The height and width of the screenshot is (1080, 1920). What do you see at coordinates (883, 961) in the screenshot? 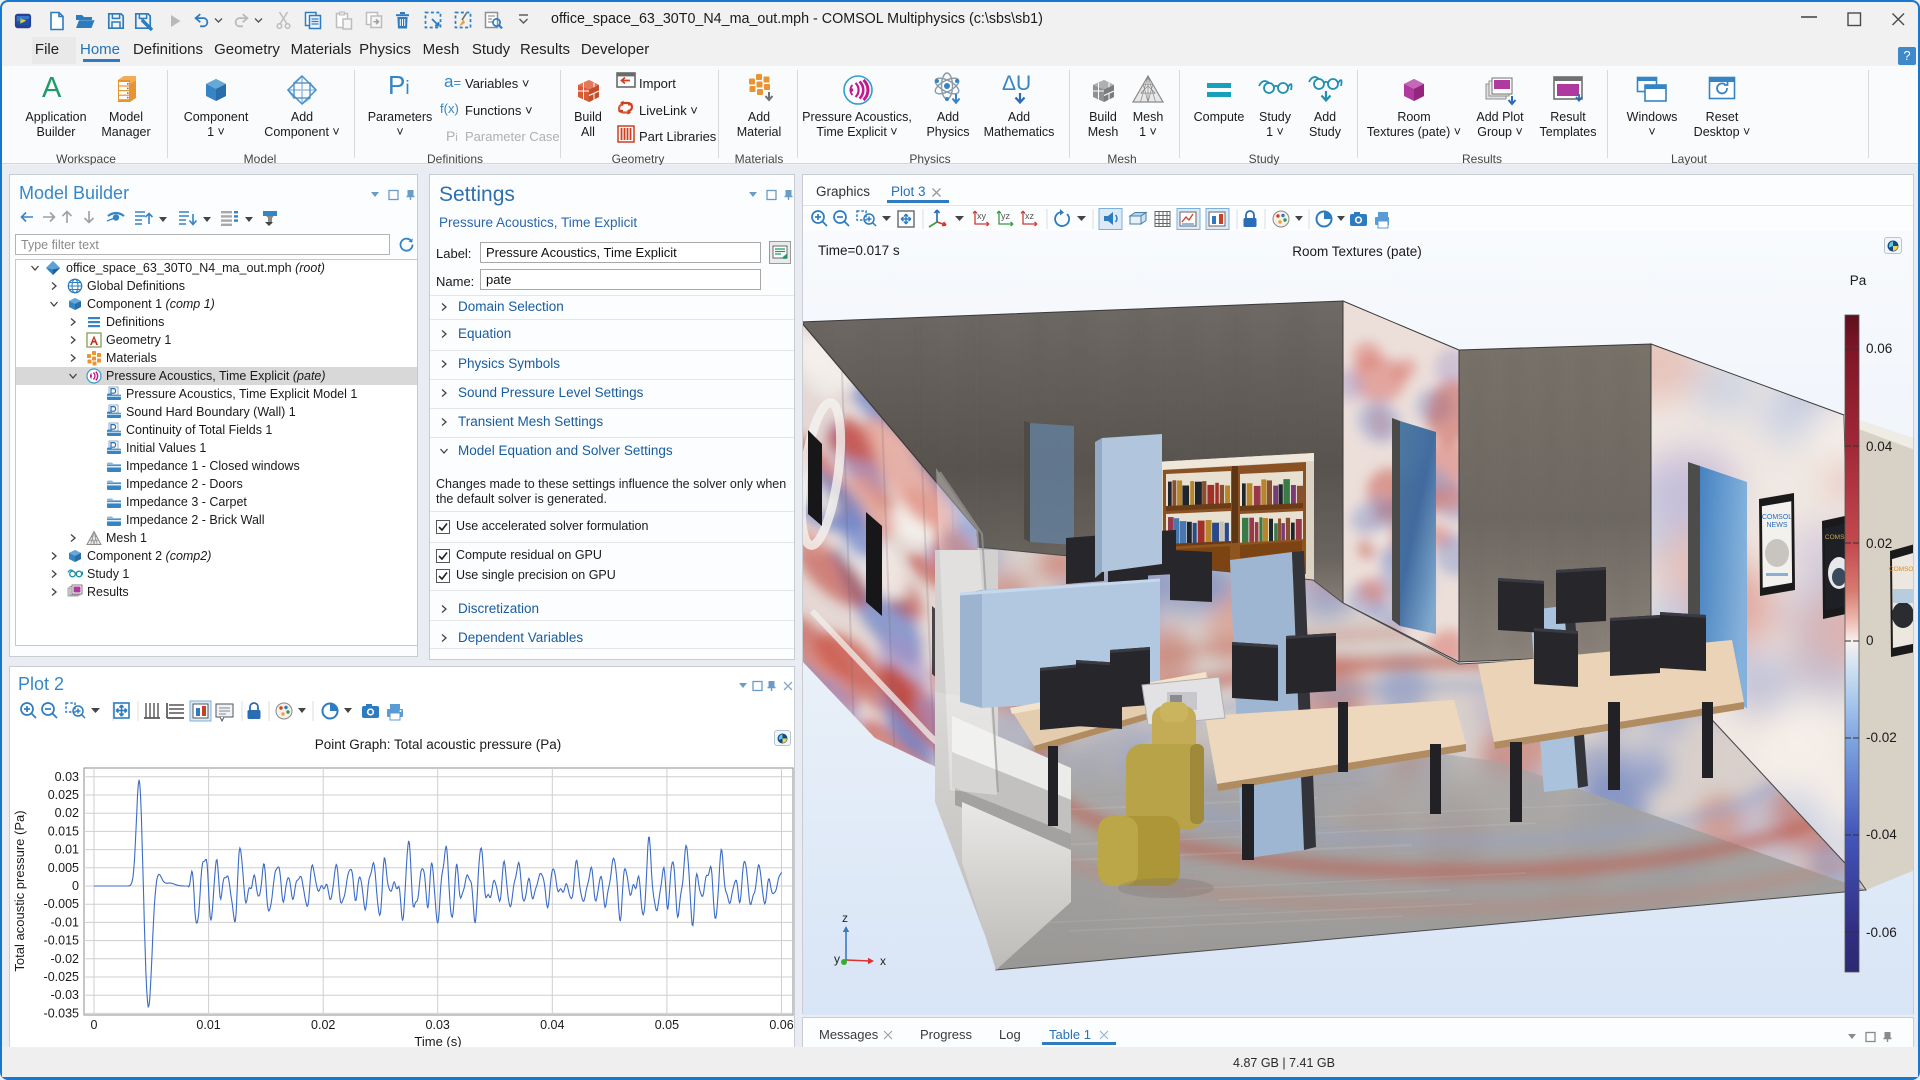
I see `svg-text: x` at bounding box center [883, 961].